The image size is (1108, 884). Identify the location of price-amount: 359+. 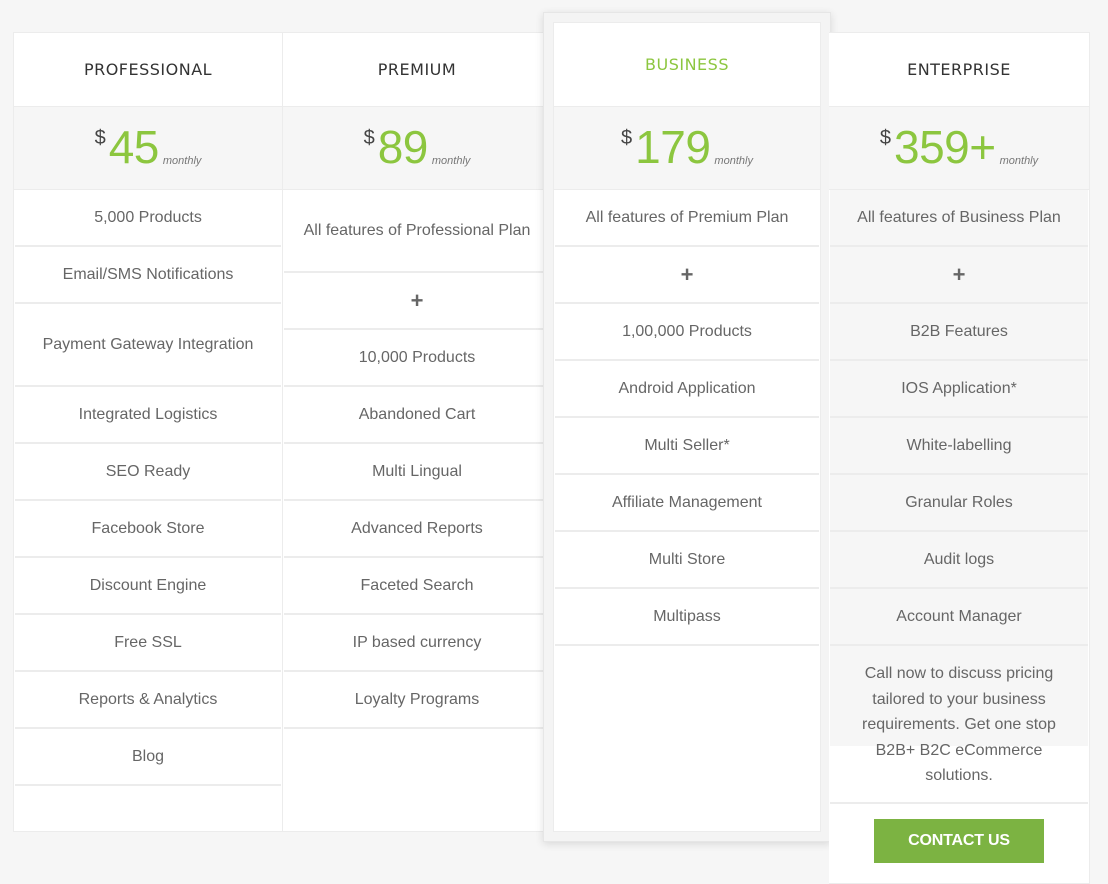
(944, 147).